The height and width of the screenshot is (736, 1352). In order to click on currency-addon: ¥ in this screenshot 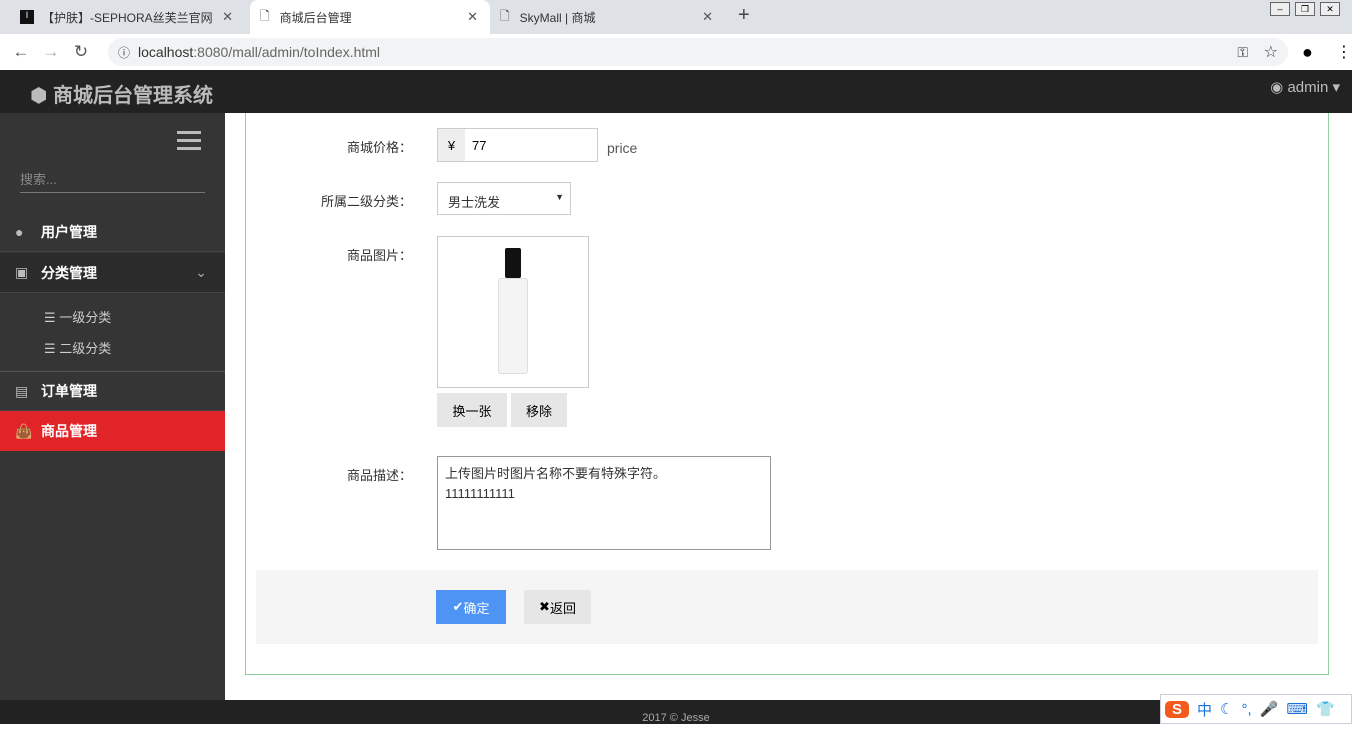, I will do `click(451, 145)`.